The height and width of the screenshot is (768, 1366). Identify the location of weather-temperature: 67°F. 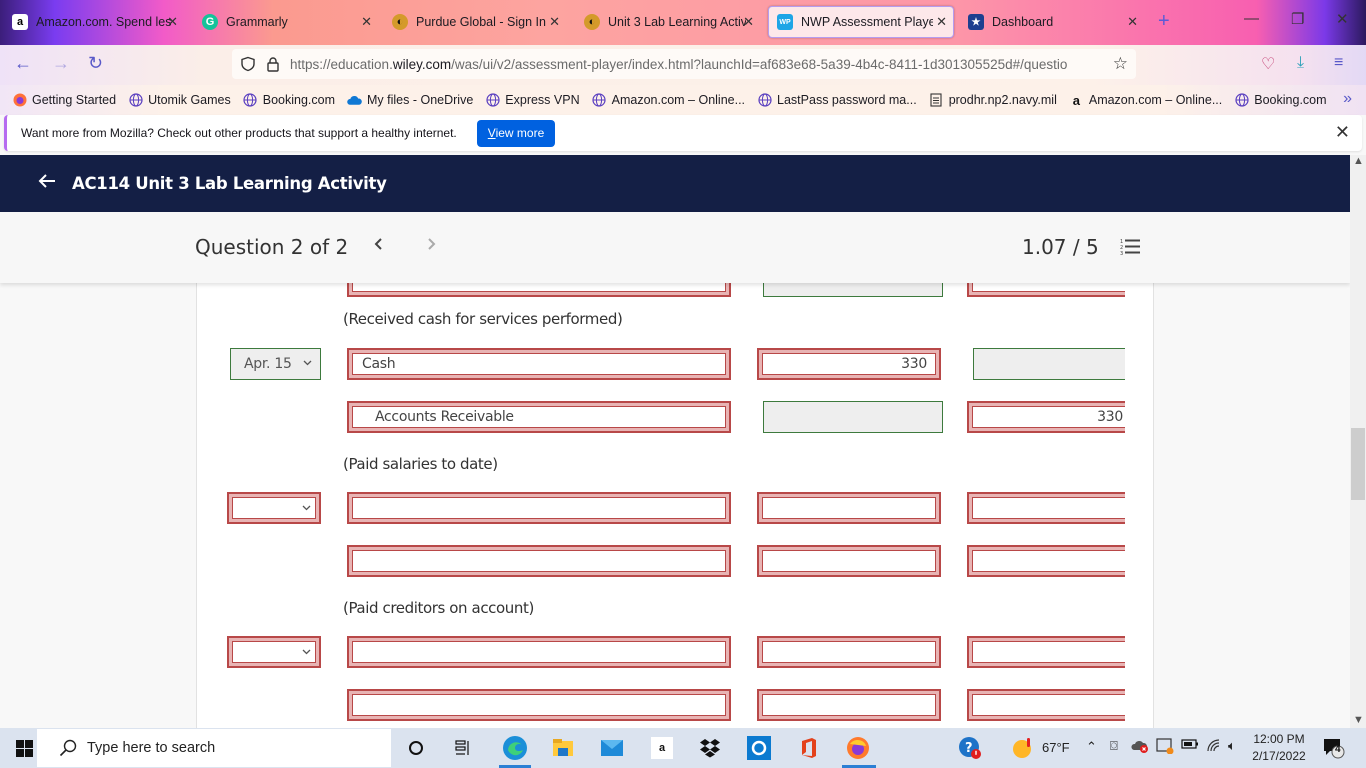
(1056, 747).